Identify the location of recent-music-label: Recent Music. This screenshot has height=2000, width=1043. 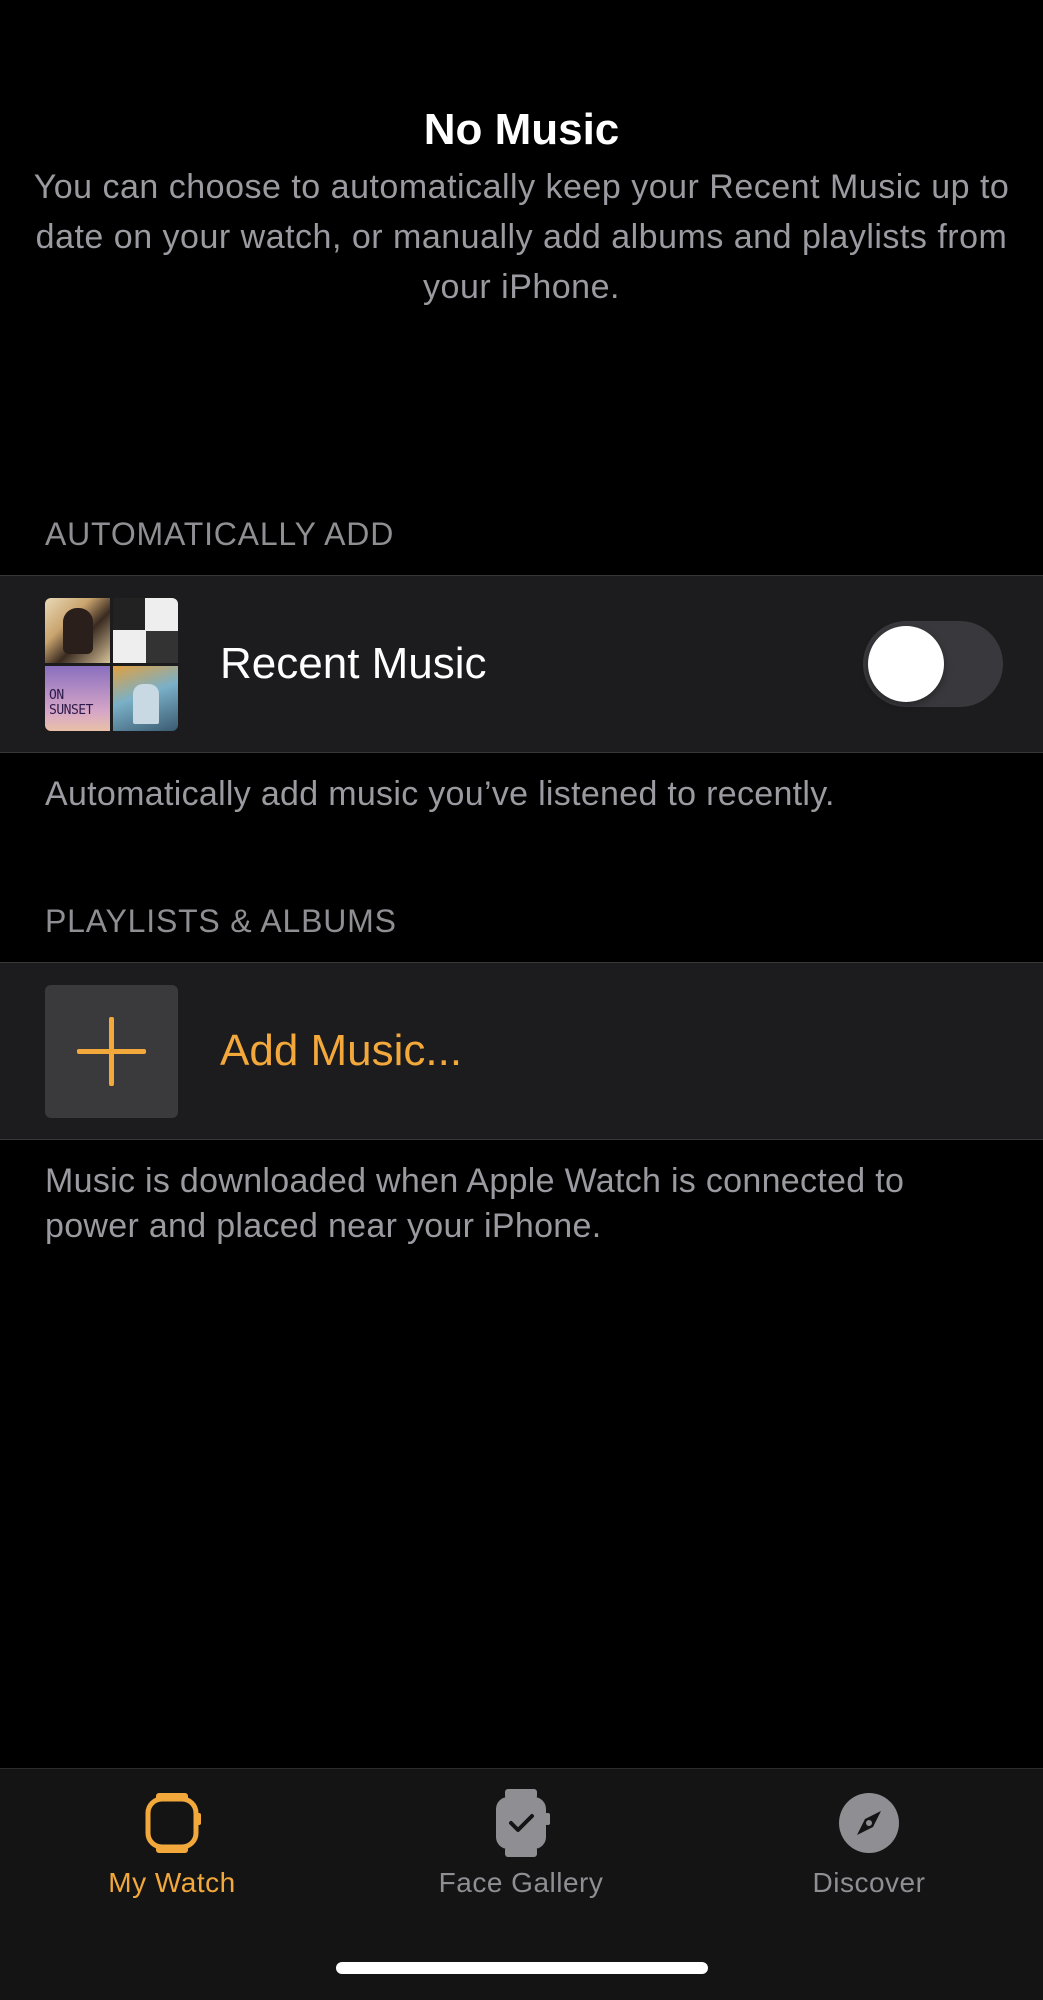
(353, 663).